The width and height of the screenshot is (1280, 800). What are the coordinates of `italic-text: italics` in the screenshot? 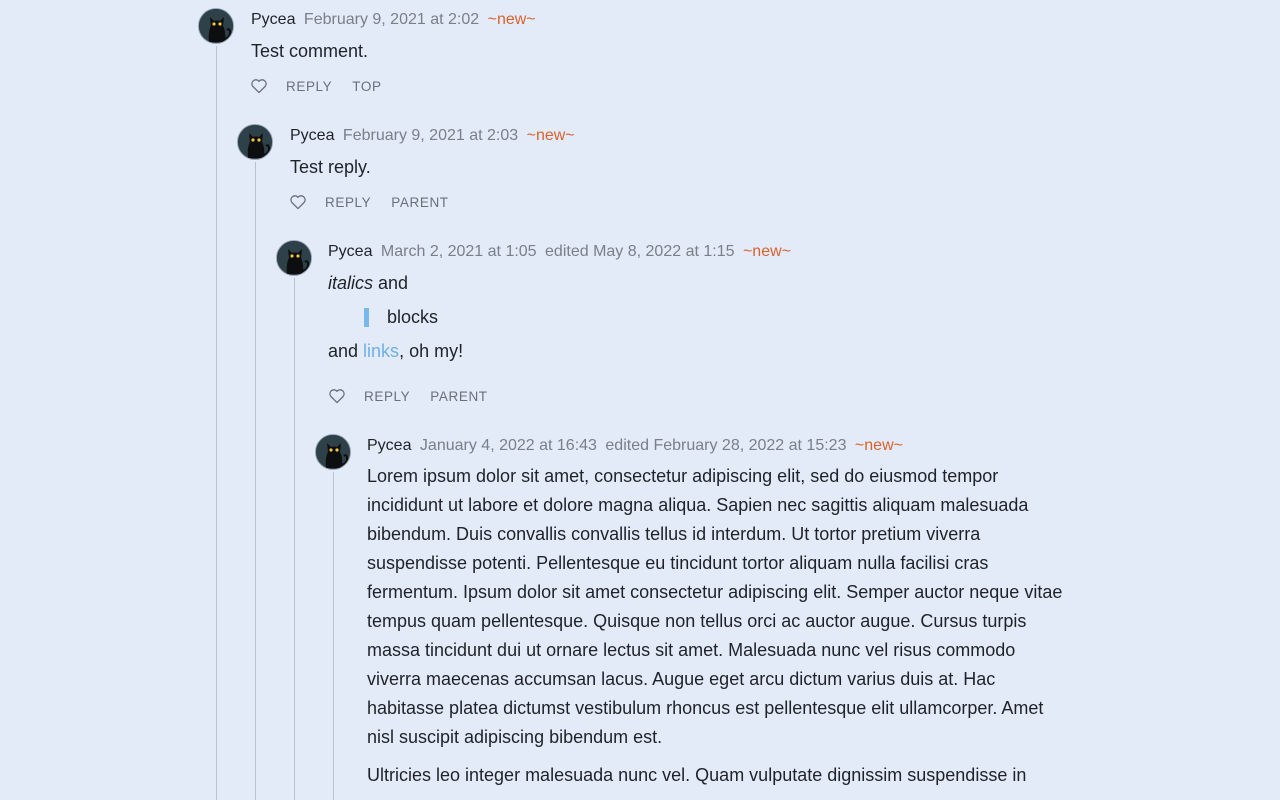 It's located at (351, 283).